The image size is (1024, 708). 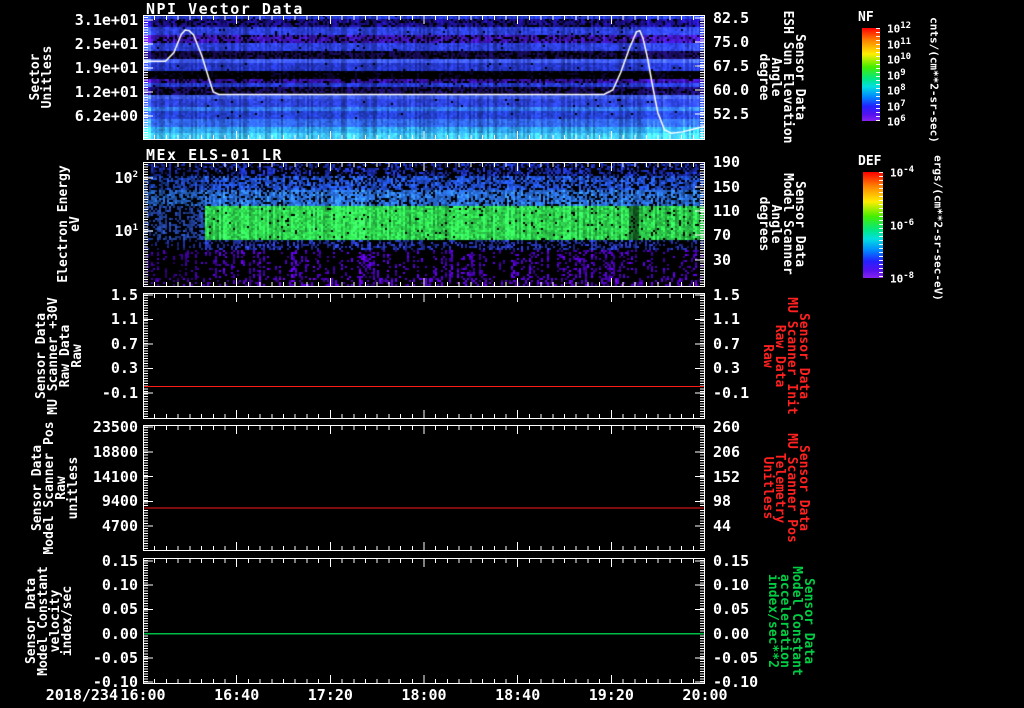 What do you see at coordinates (106, 92) in the screenshot?
I see `y-tick-label: 1.2e+01` at bounding box center [106, 92].